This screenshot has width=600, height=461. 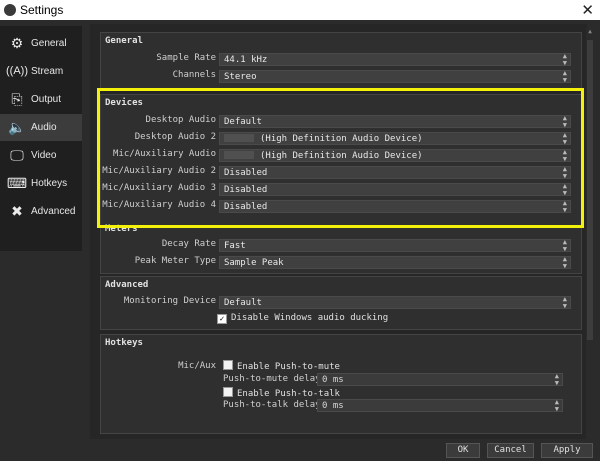 I want to click on output-icon: ⎘, so click(x=17, y=99).